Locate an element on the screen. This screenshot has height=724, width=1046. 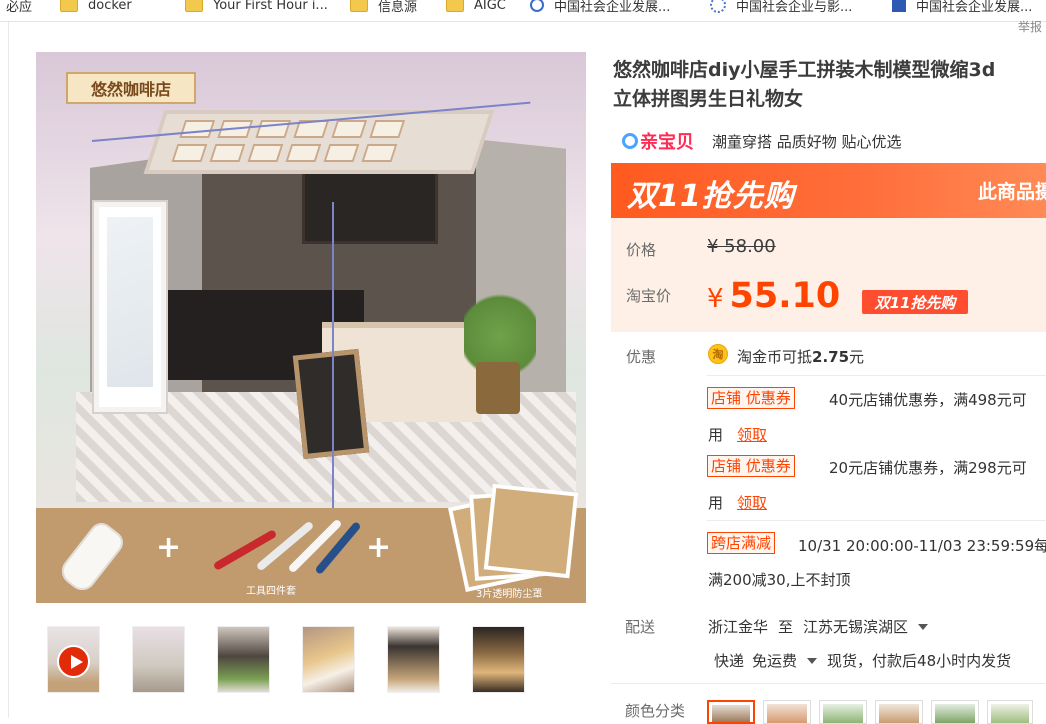
original-price: ¥ 58.00 is located at coordinates (741, 246).